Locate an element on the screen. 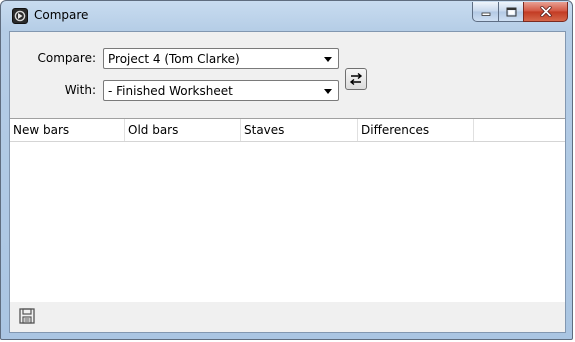 The width and height of the screenshot is (575, 342). with-dropdown: - Finished Worksheet is located at coordinates (221, 90).